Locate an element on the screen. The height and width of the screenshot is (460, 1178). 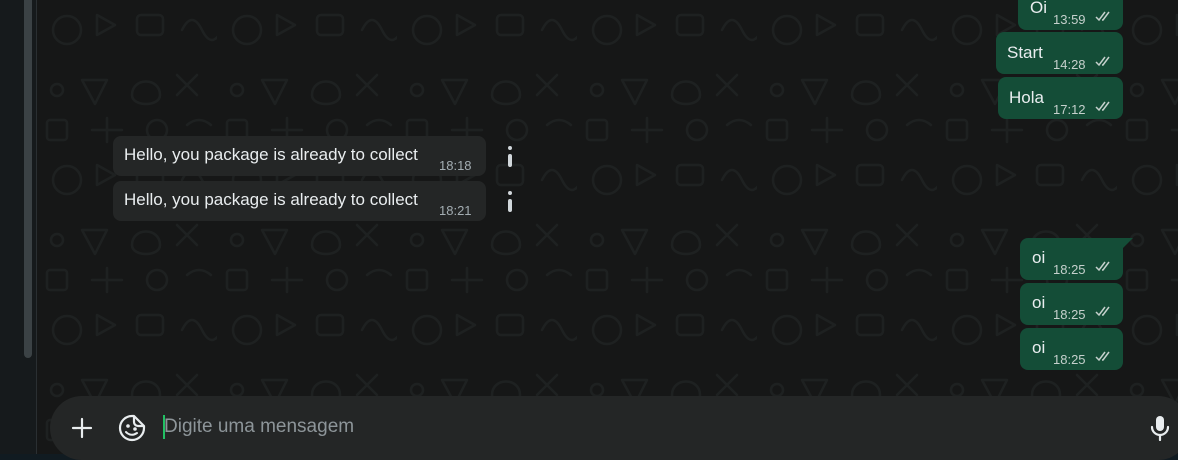
message-input: Digite uma mensagem is located at coordinates (614, 427).